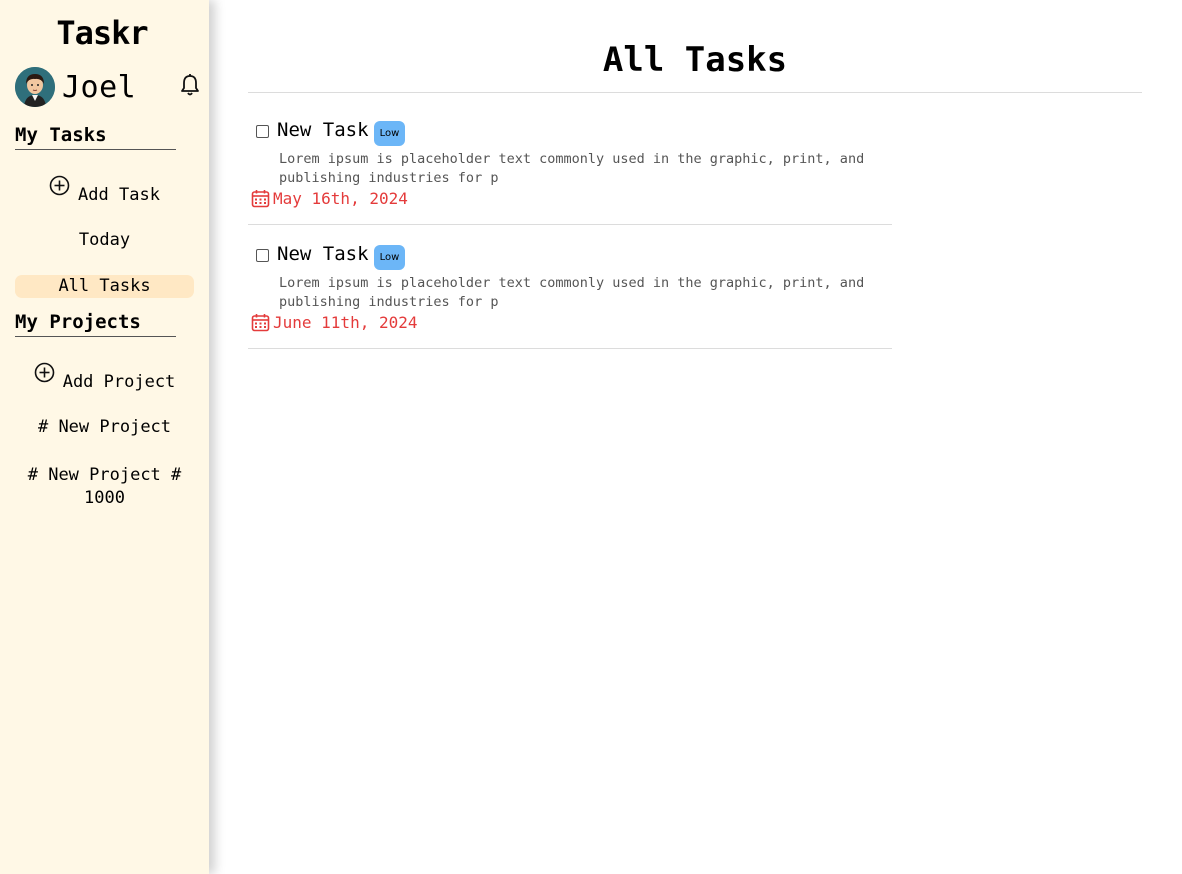  What do you see at coordinates (104, 240) in the screenshot?
I see `sidebar-item-today: Today` at bounding box center [104, 240].